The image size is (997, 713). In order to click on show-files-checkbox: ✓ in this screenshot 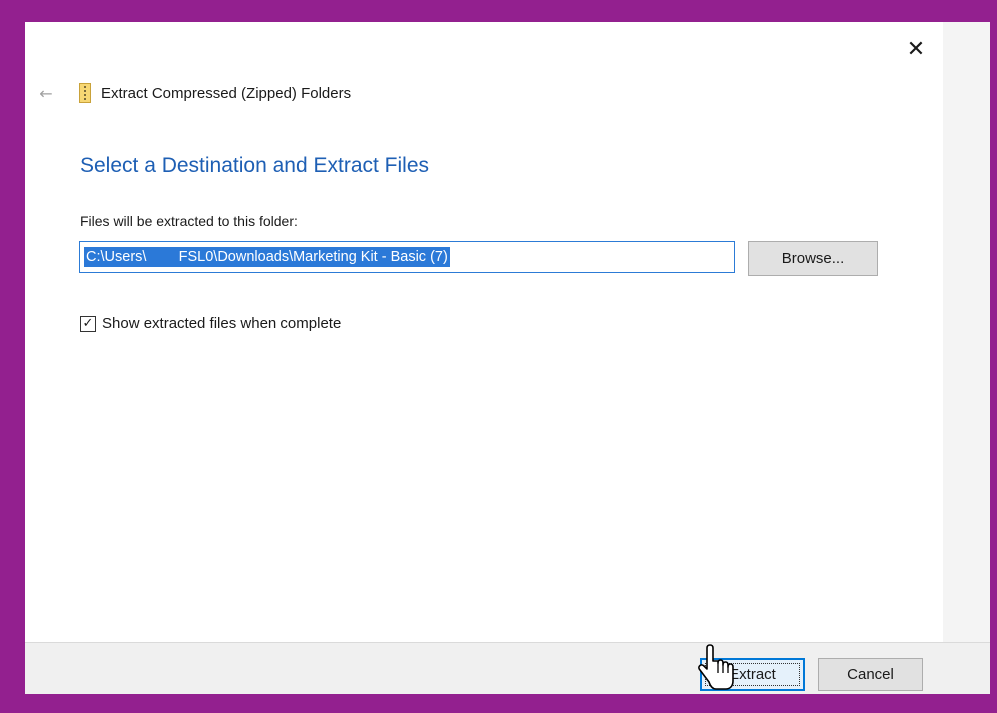, I will do `click(88, 323)`.